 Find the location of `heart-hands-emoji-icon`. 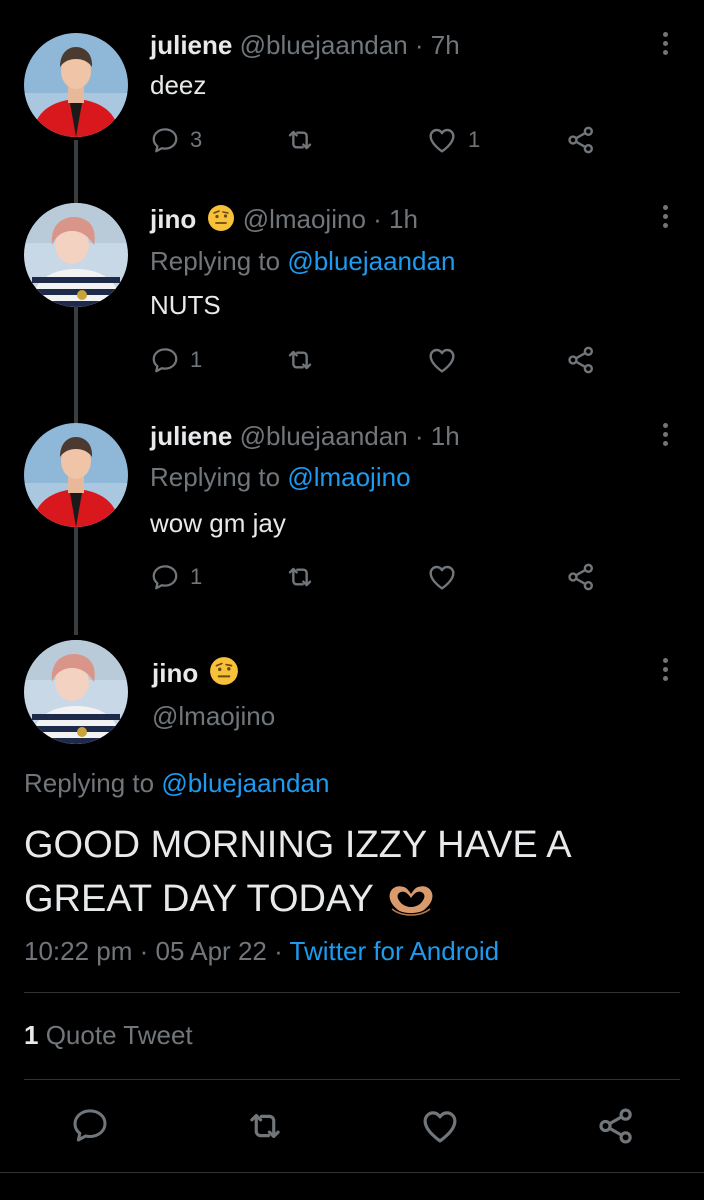

heart-hands-emoji-icon is located at coordinates (411, 901).